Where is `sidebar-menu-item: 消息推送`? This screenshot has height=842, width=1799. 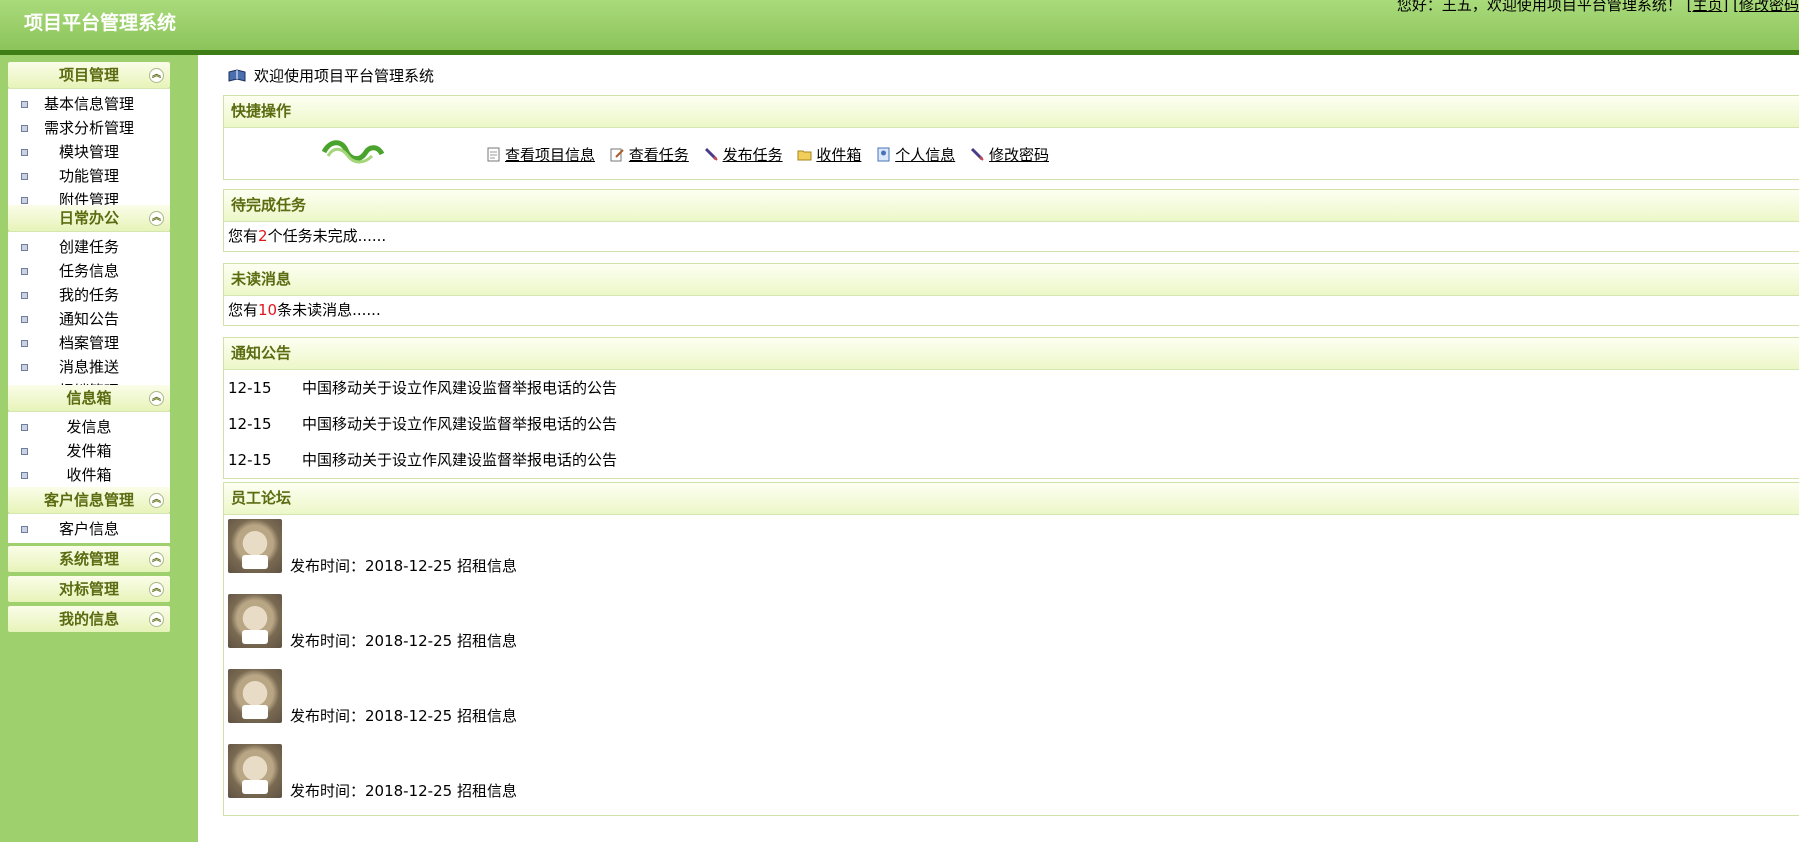
sidebar-menu-item: 消息推送 is located at coordinates (89, 367).